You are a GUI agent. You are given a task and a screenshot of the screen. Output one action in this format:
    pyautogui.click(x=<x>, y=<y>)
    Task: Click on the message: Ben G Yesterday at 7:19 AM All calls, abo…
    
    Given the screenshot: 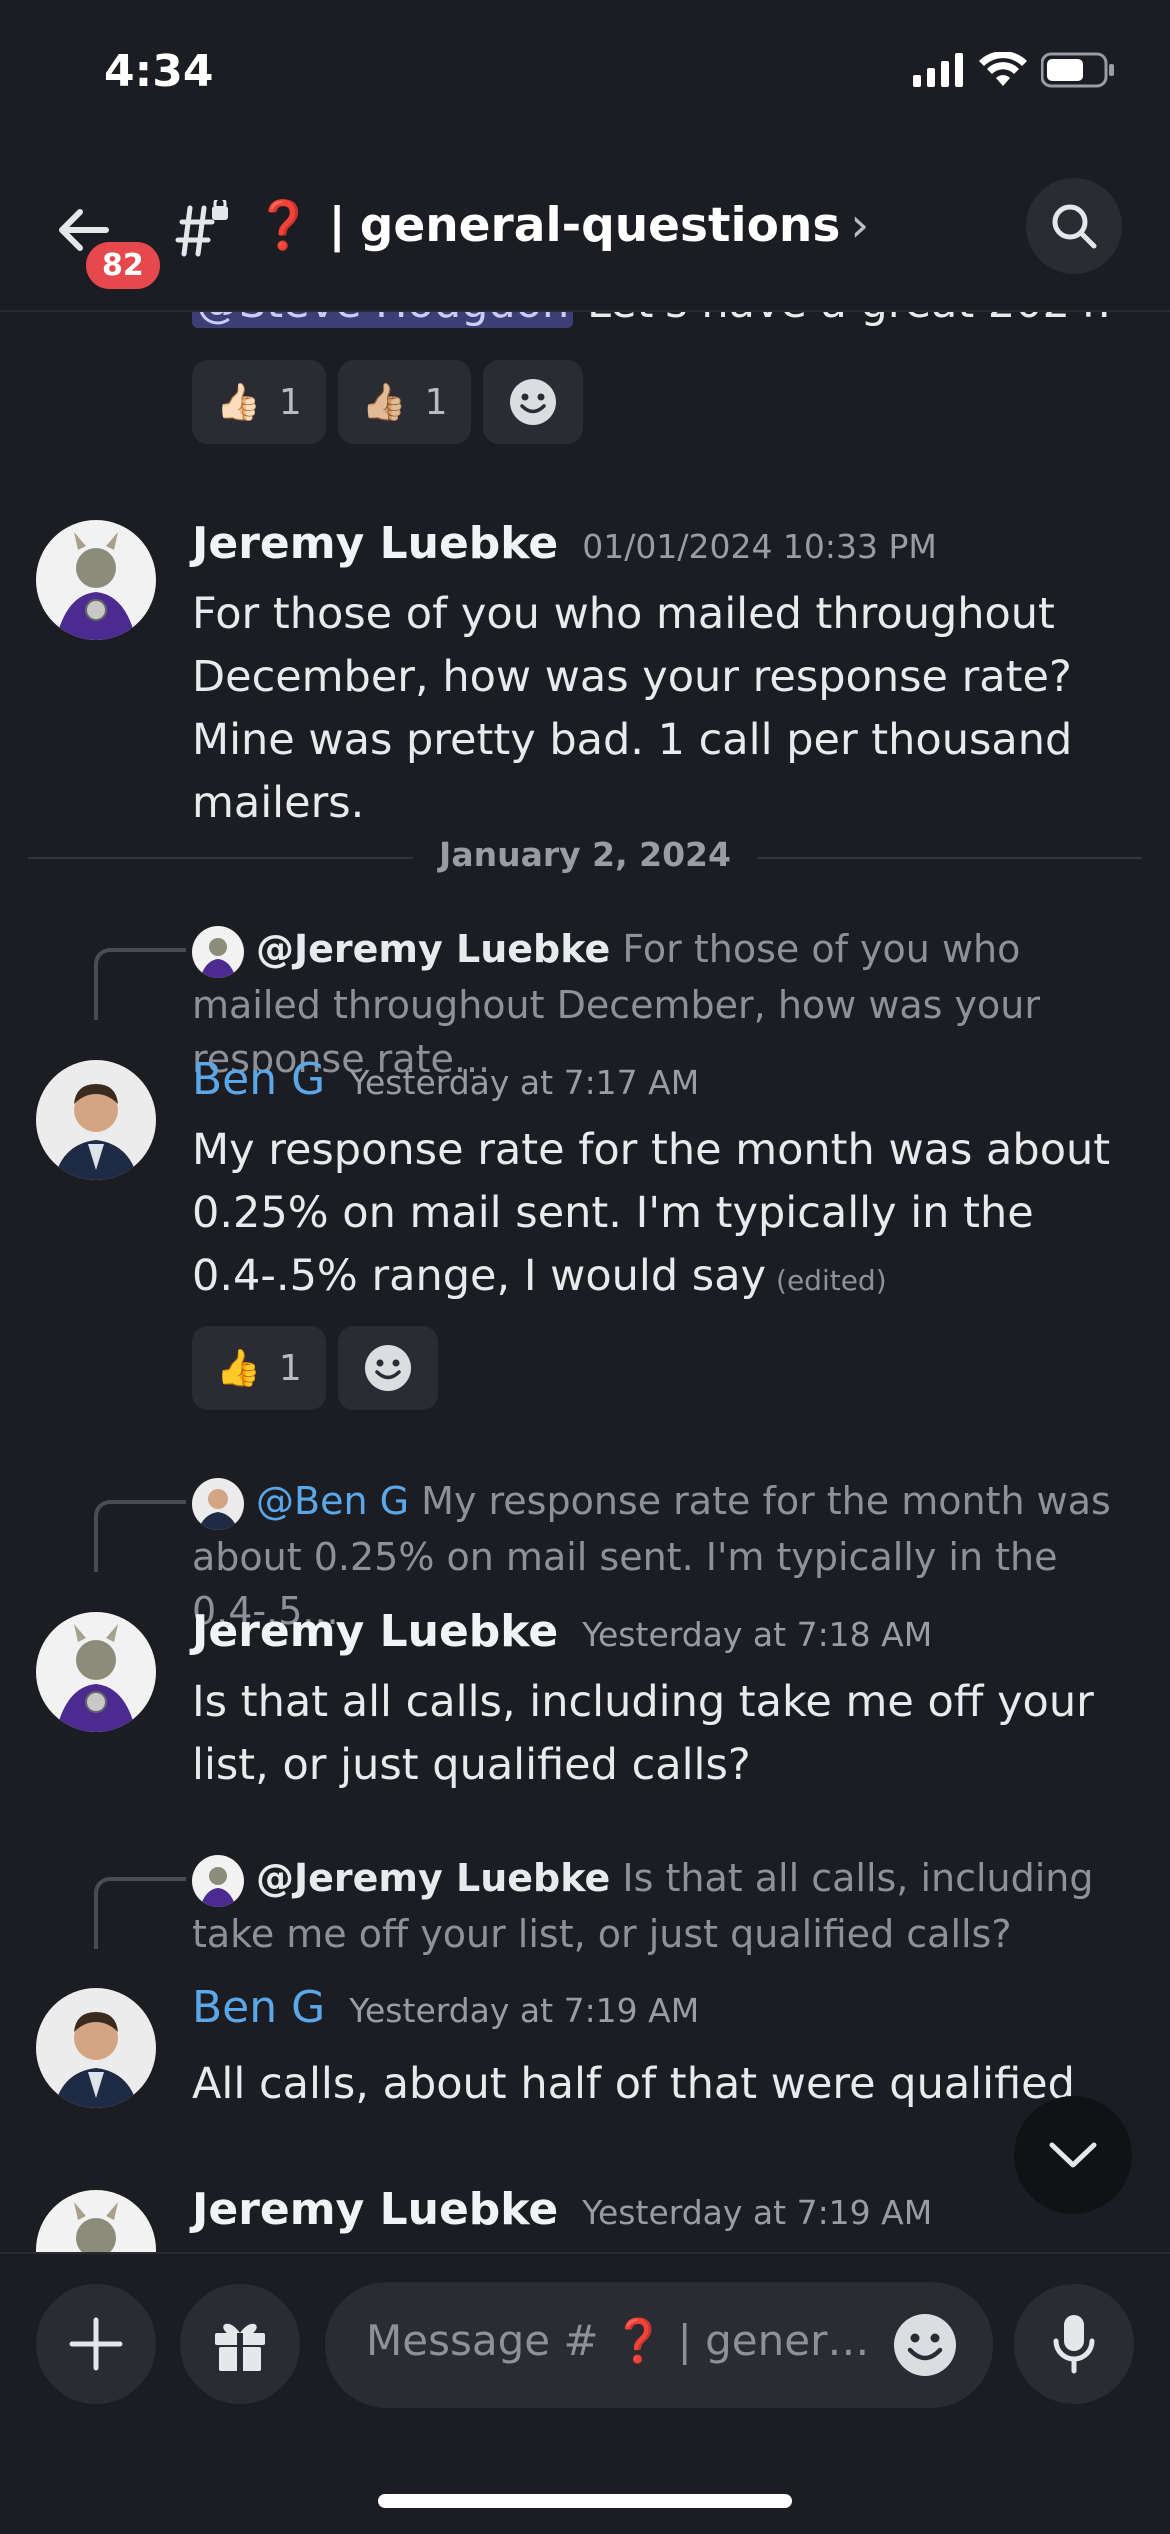 What is the action you would take?
    pyautogui.click(x=667, y=2047)
    